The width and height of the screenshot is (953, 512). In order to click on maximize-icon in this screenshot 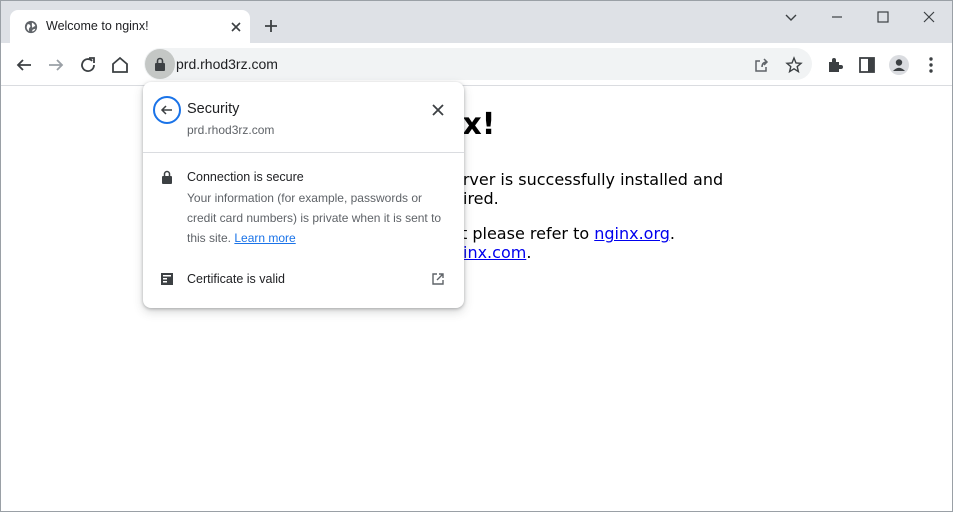, I will do `click(883, 17)`.